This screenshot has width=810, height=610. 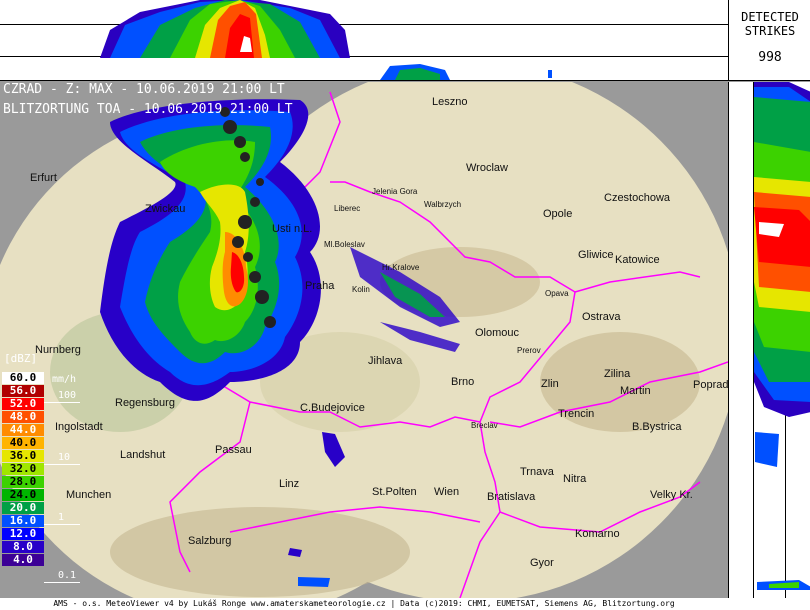 What do you see at coordinates (64, 379) in the screenshot?
I see `legend-rate-unit: mm/h` at bounding box center [64, 379].